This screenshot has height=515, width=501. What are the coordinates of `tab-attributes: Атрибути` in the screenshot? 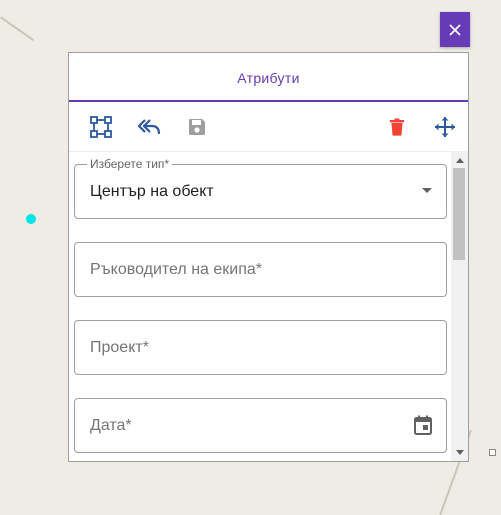 It's located at (268, 77).